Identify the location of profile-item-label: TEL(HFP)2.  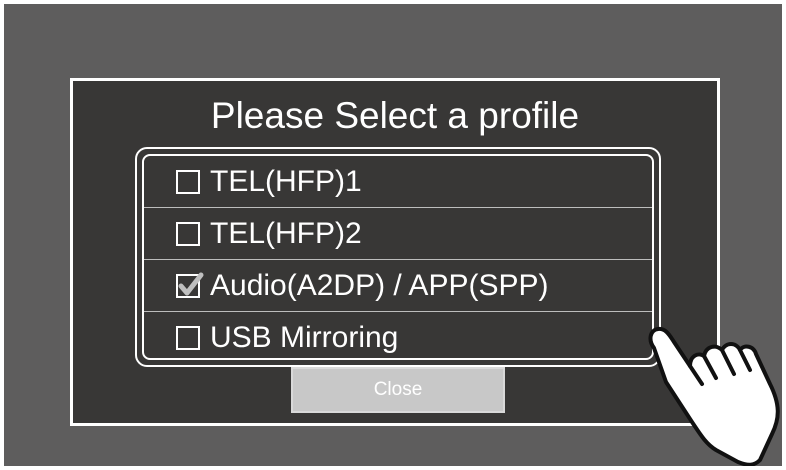
(286, 233).